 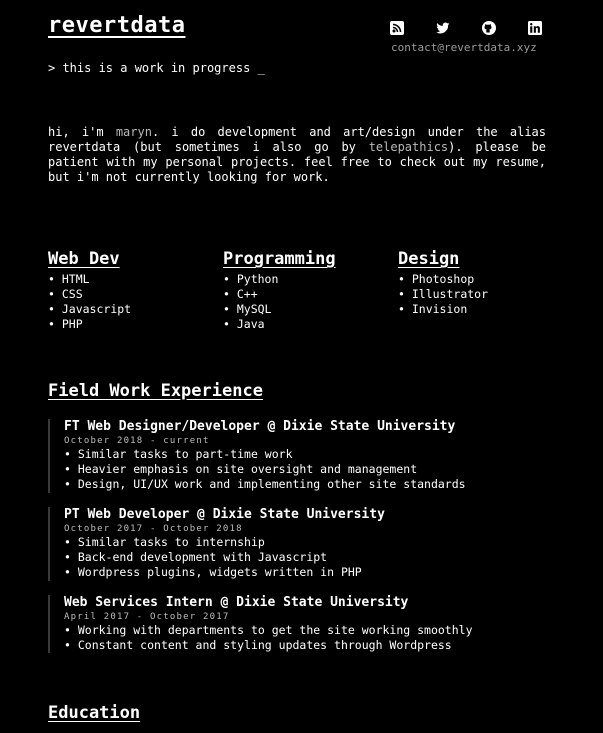 What do you see at coordinates (314, 454) in the screenshot?
I see `job-bullet: Similar tasks to part-time work` at bounding box center [314, 454].